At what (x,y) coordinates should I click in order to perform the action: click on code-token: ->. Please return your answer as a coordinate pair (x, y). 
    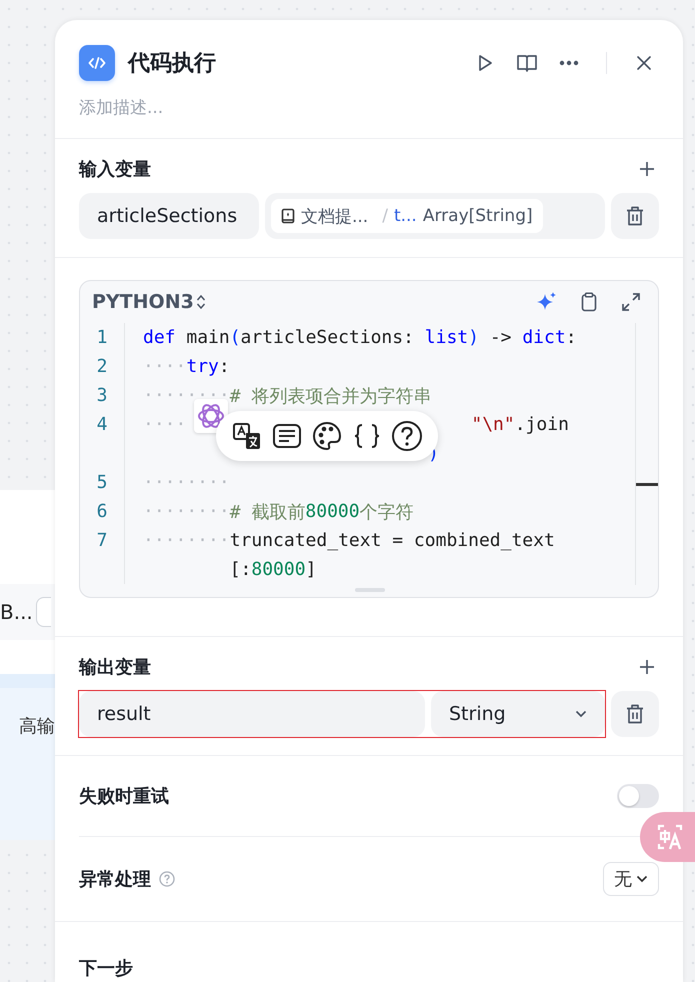
    Looking at the image, I should click on (500, 337).